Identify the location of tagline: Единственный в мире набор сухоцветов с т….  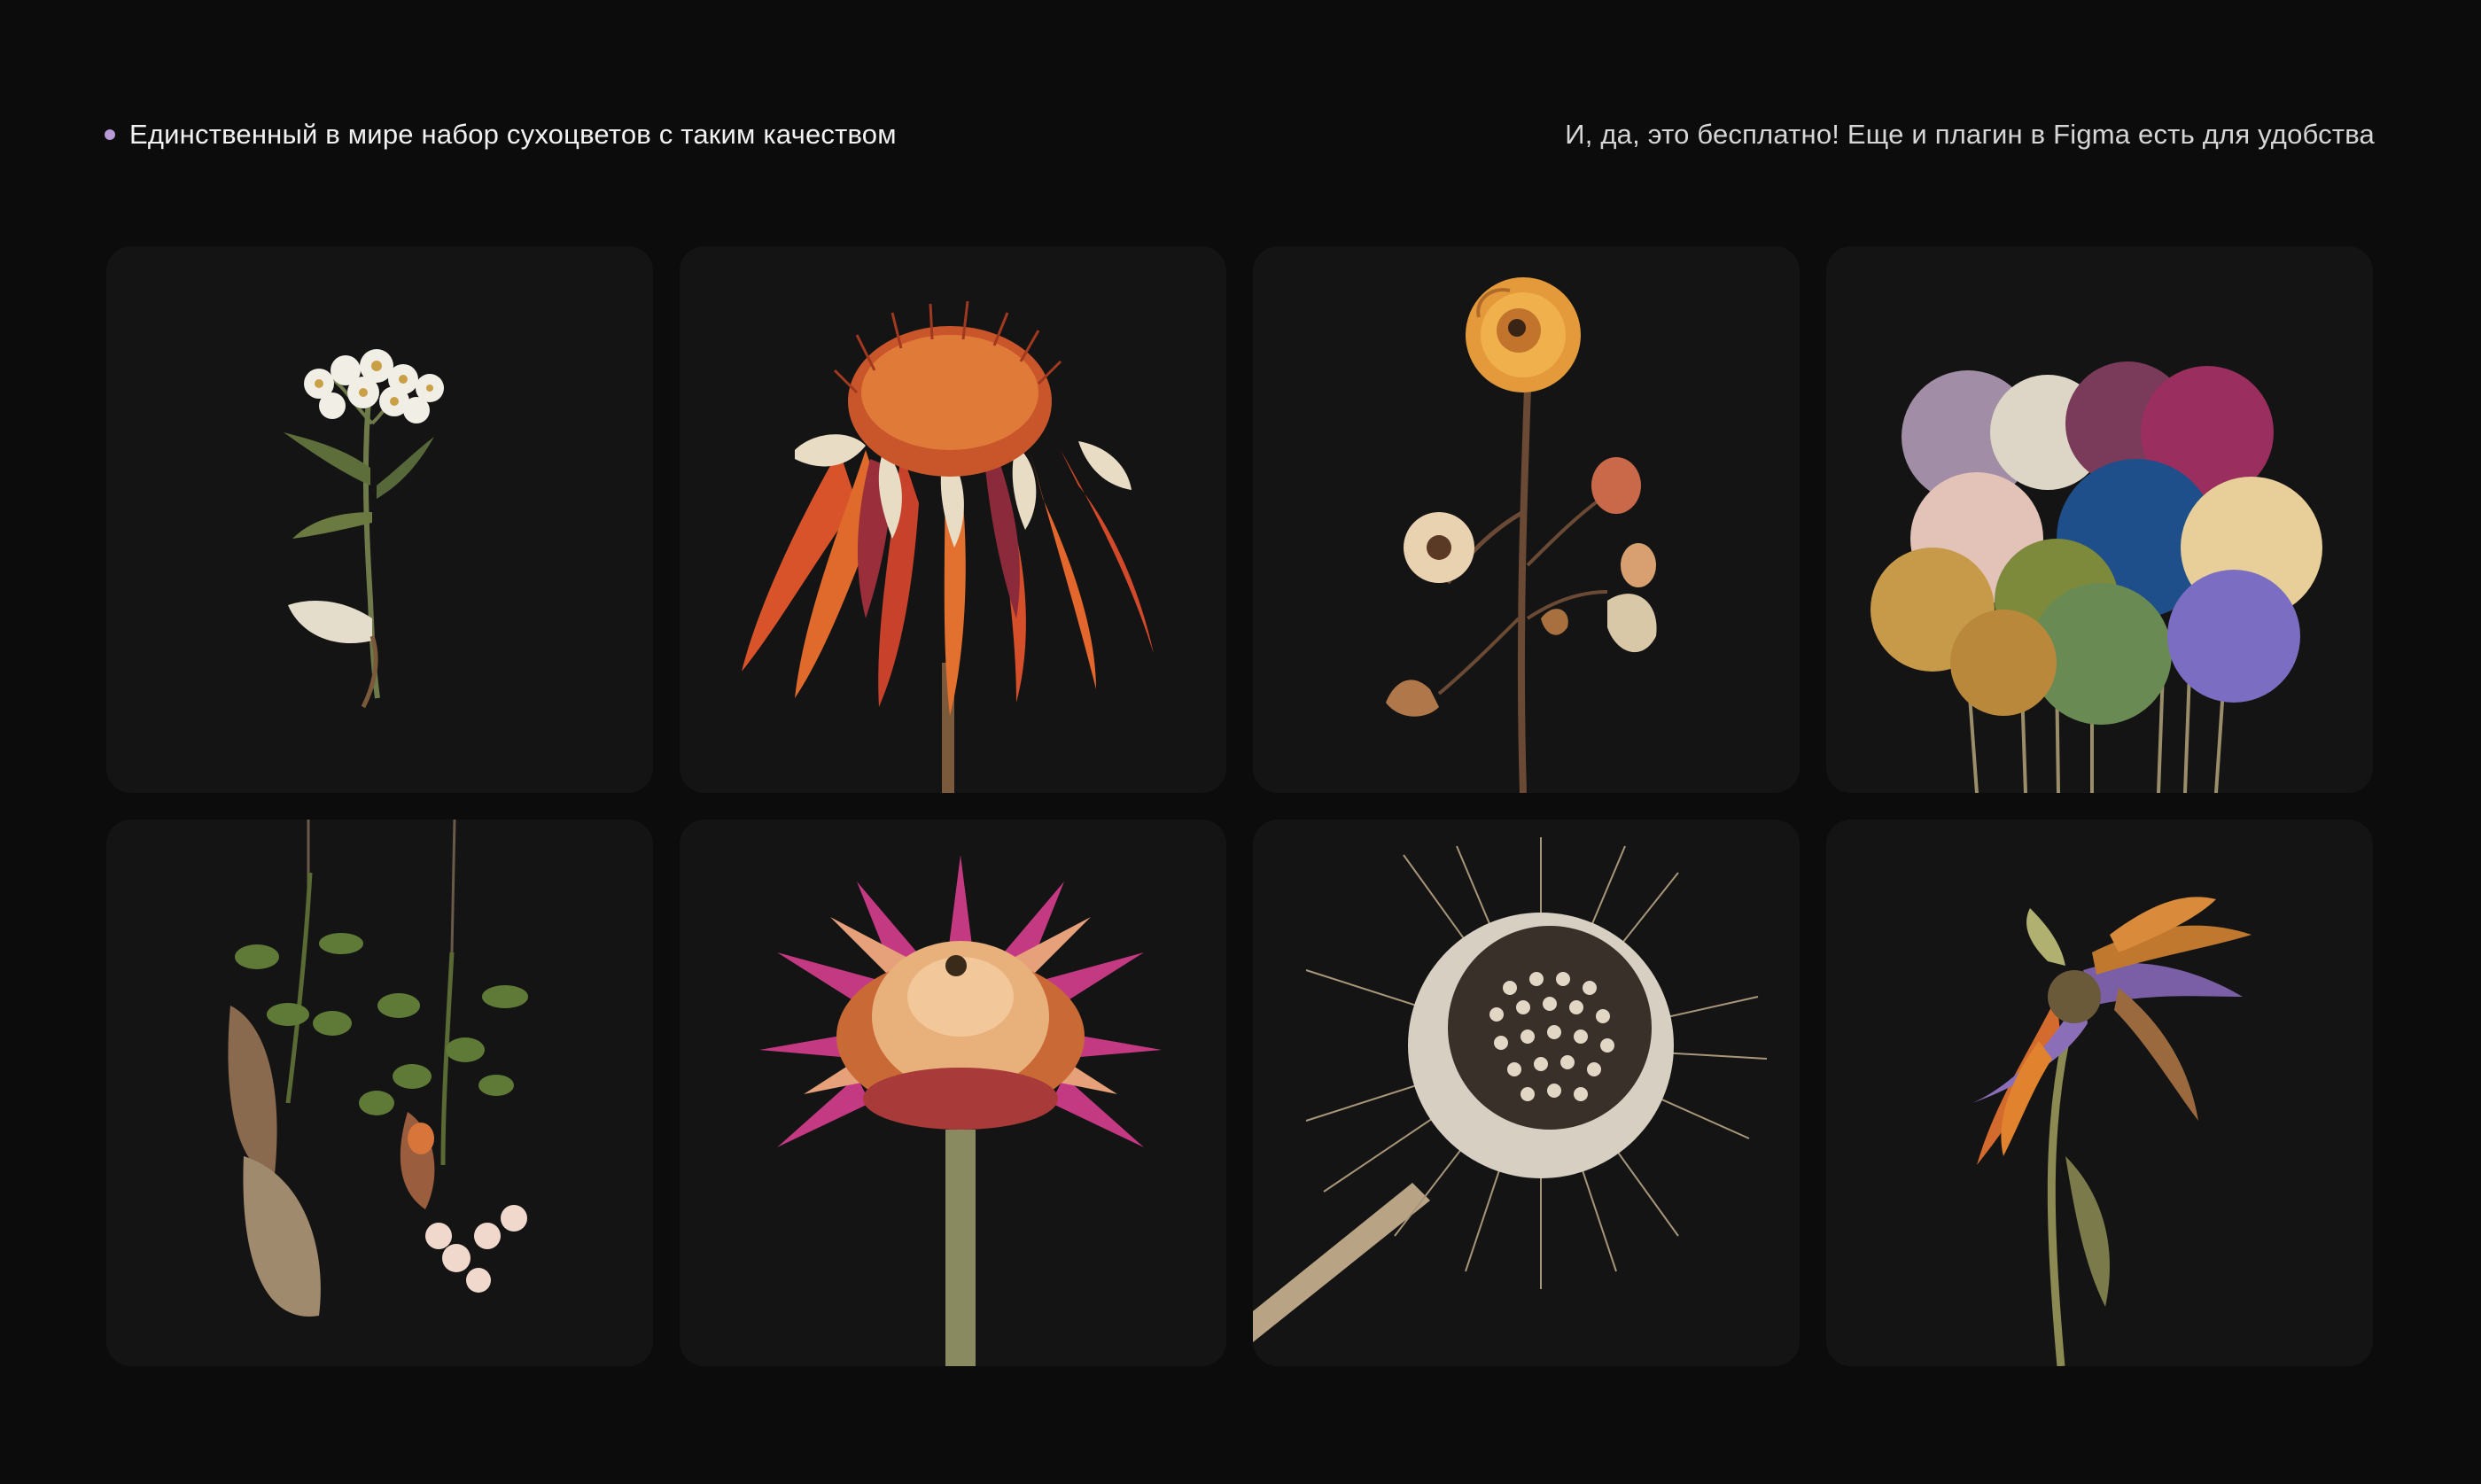
(513, 134).